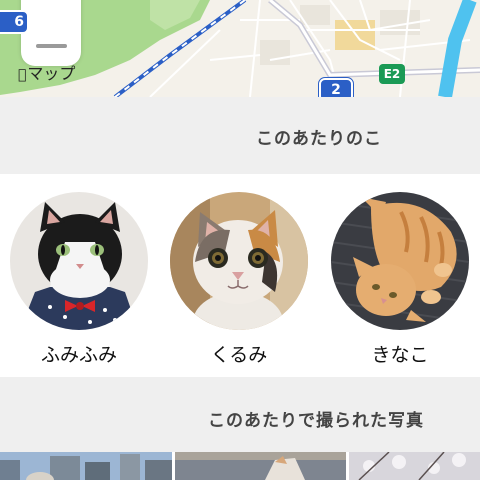 The height and width of the screenshot is (480, 480). Describe the element at coordinates (78, 355) in the screenshot. I see `cat-name: ふみふみ` at that location.